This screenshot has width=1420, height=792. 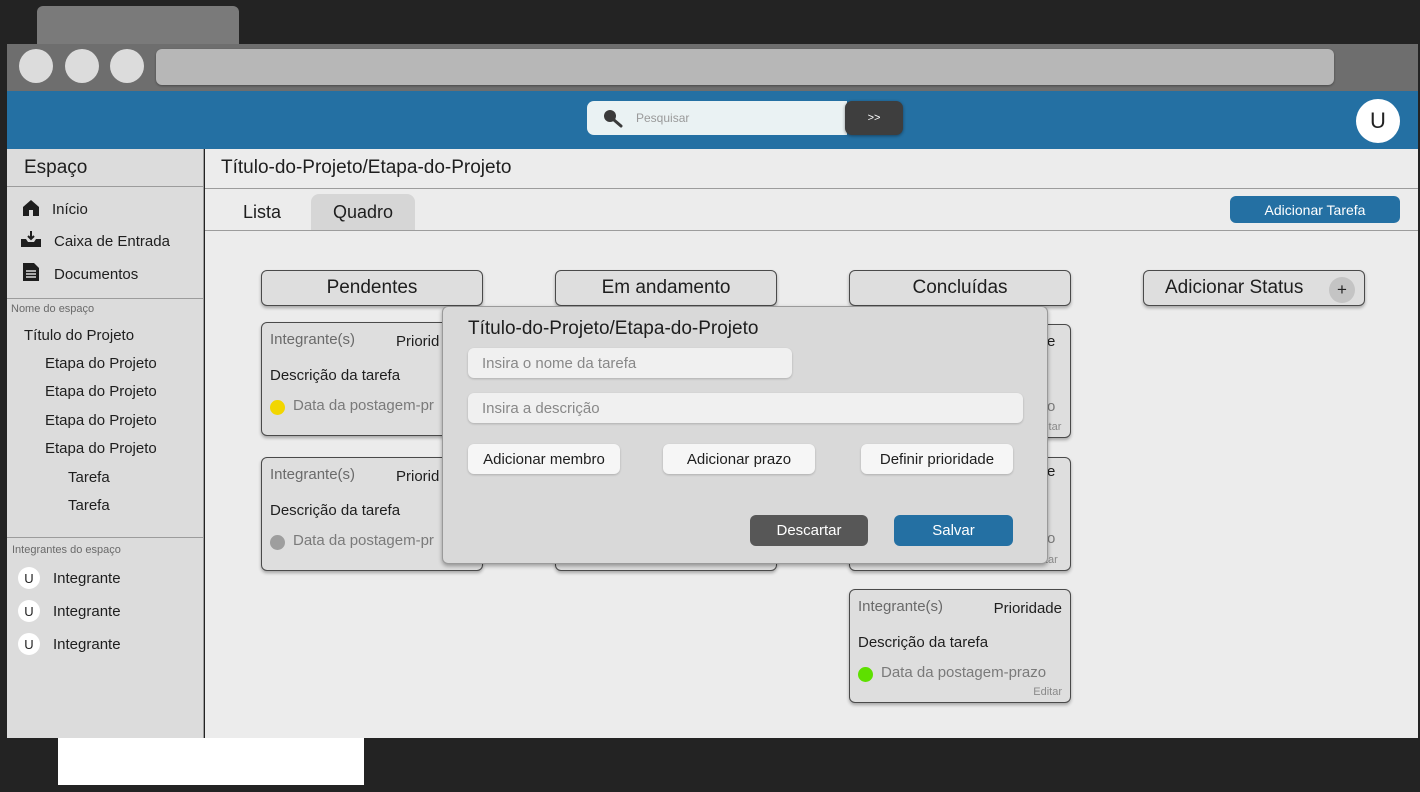 I want to click on sidebar-item-documents: Documentos, so click(x=110, y=273).